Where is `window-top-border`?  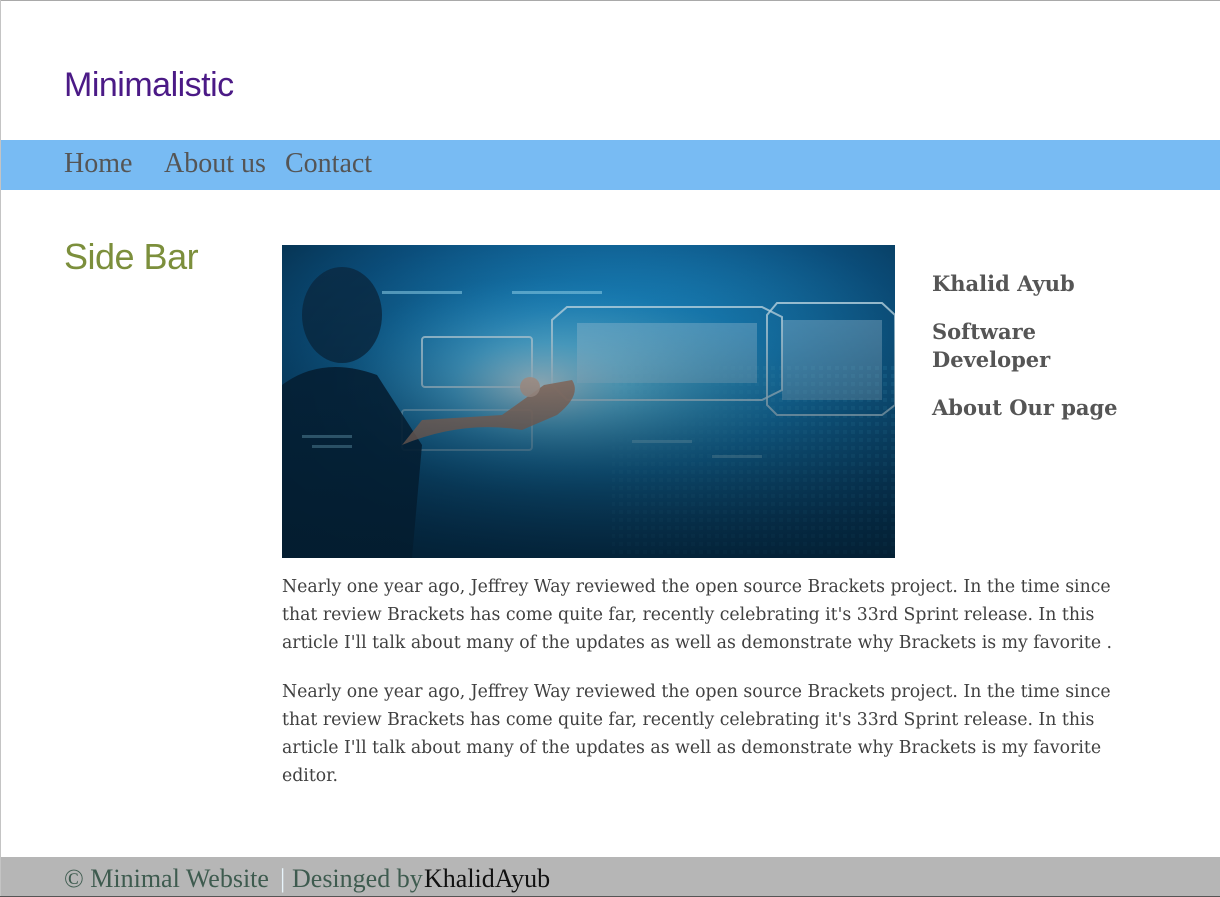 window-top-border is located at coordinates (610, 0).